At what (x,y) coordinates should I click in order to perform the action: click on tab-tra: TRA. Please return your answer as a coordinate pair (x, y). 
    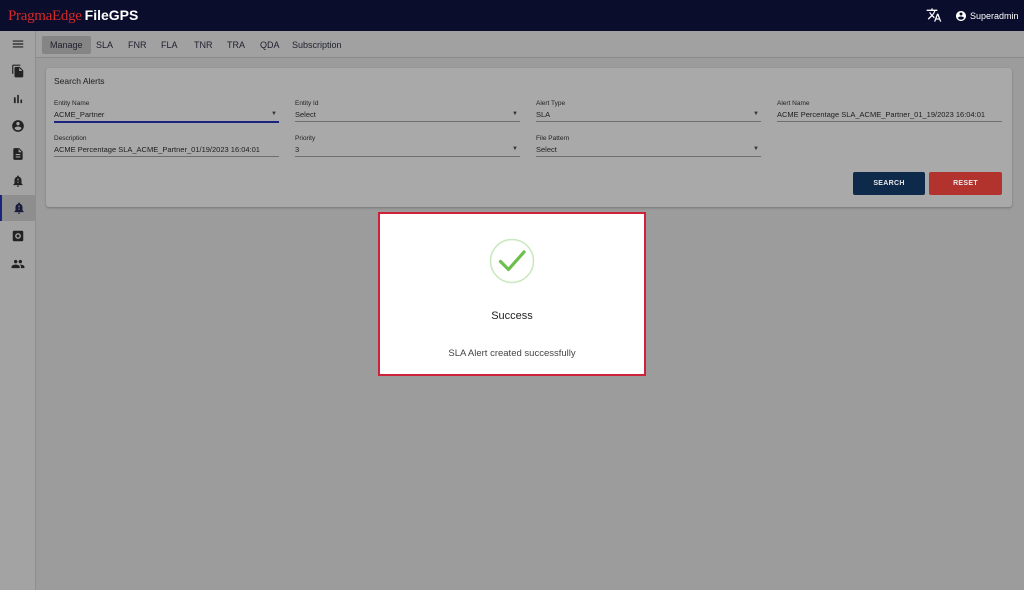
    Looking at the image, I should click on (236, 45).